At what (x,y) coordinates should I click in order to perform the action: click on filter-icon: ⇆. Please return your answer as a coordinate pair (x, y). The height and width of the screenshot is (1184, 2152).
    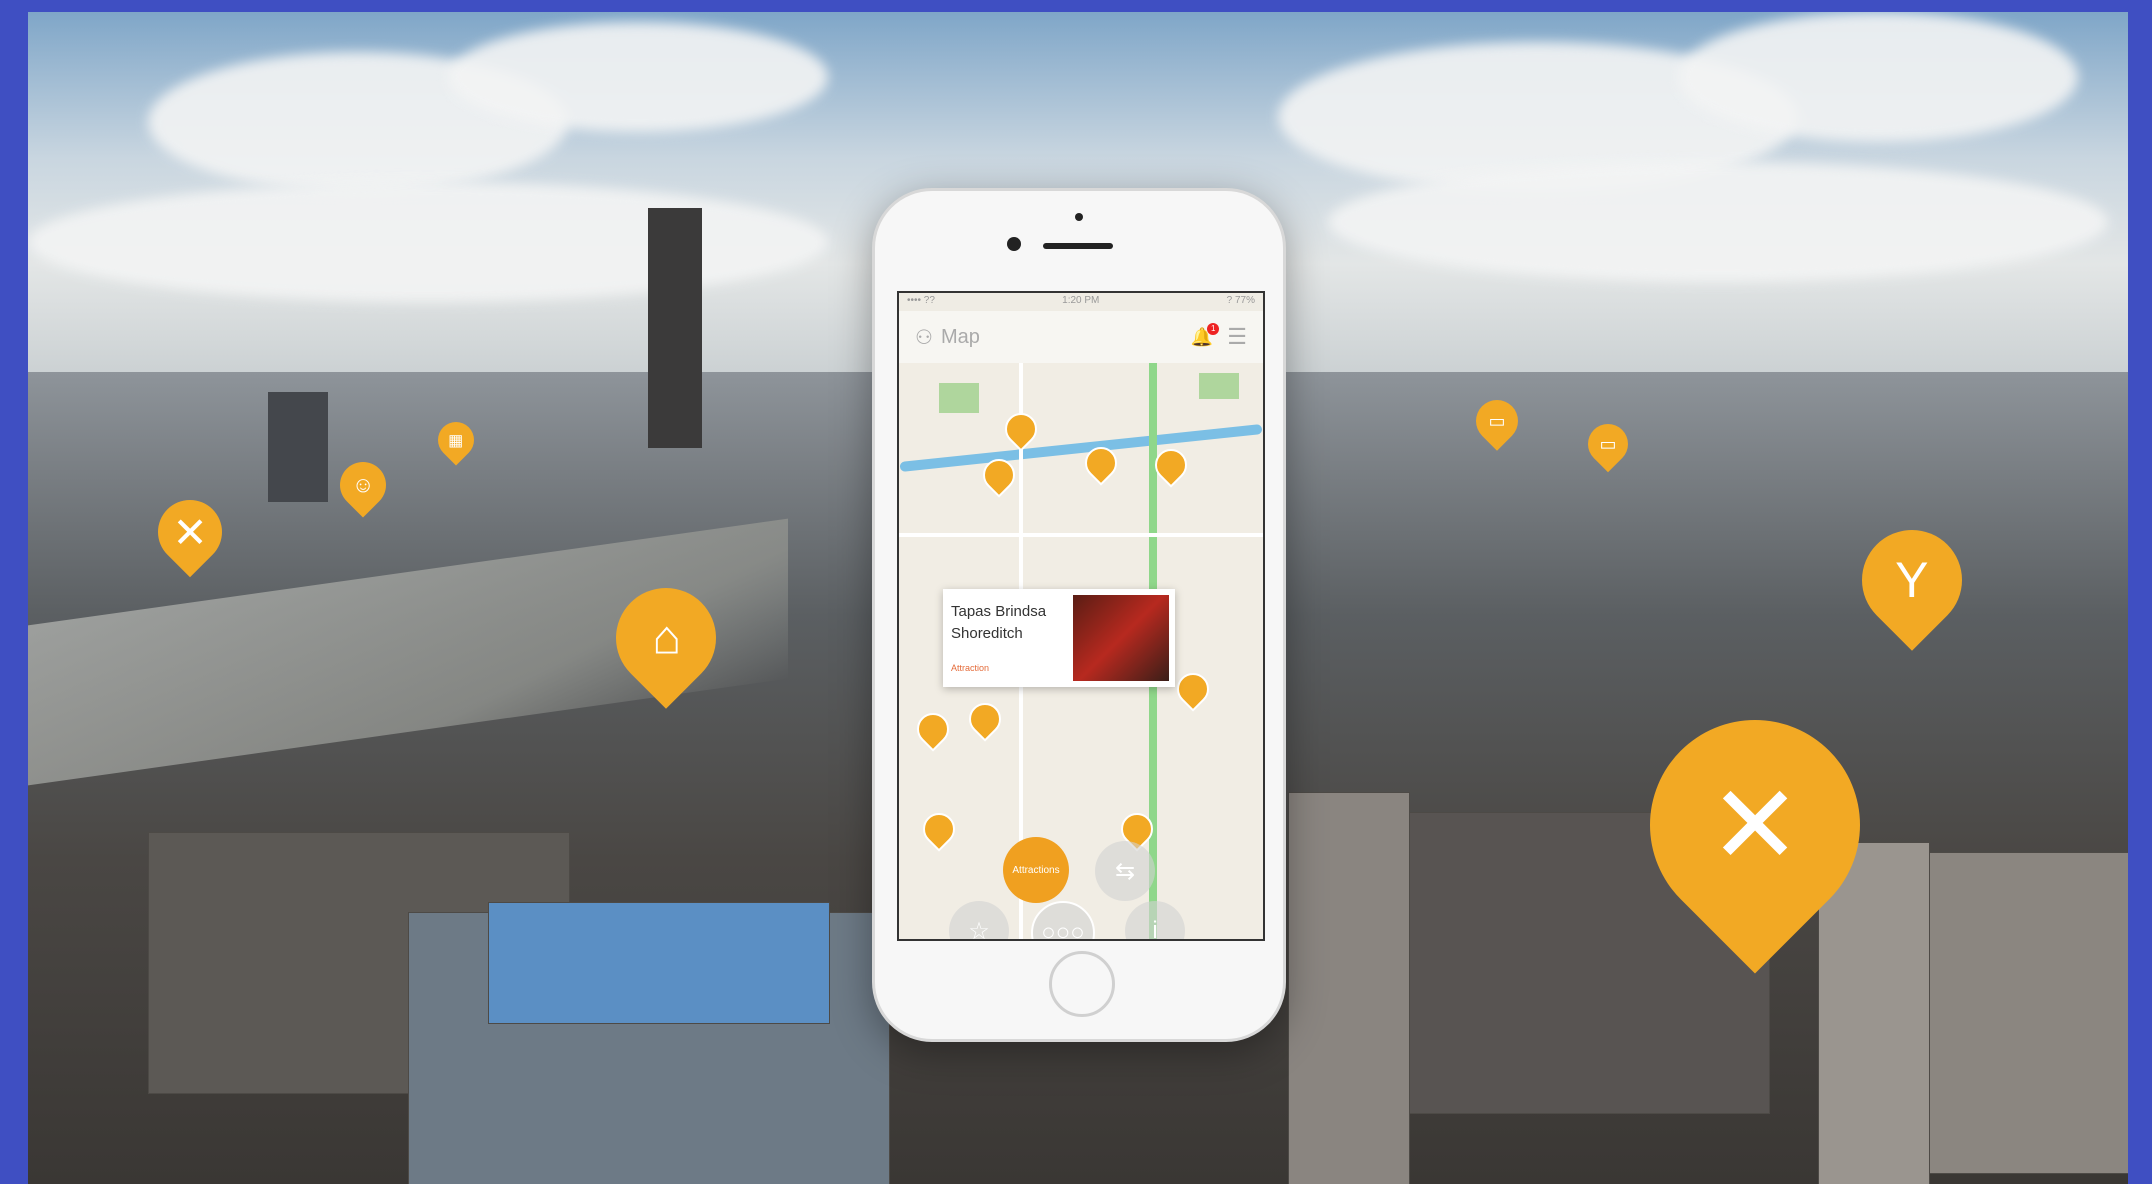
    Looking at the image, I should click on (1125, 871).